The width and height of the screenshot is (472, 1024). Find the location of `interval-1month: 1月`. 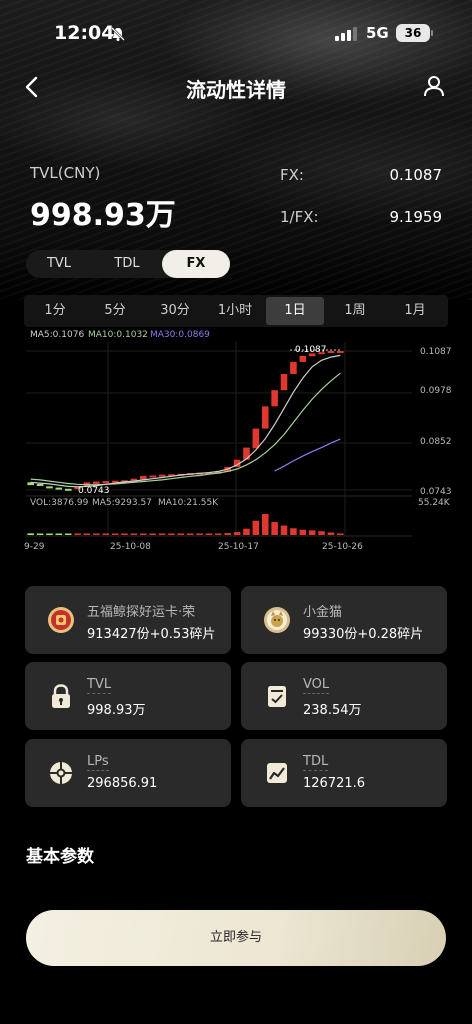

interval-1month: 1月 is located at coordinates (415, 311).